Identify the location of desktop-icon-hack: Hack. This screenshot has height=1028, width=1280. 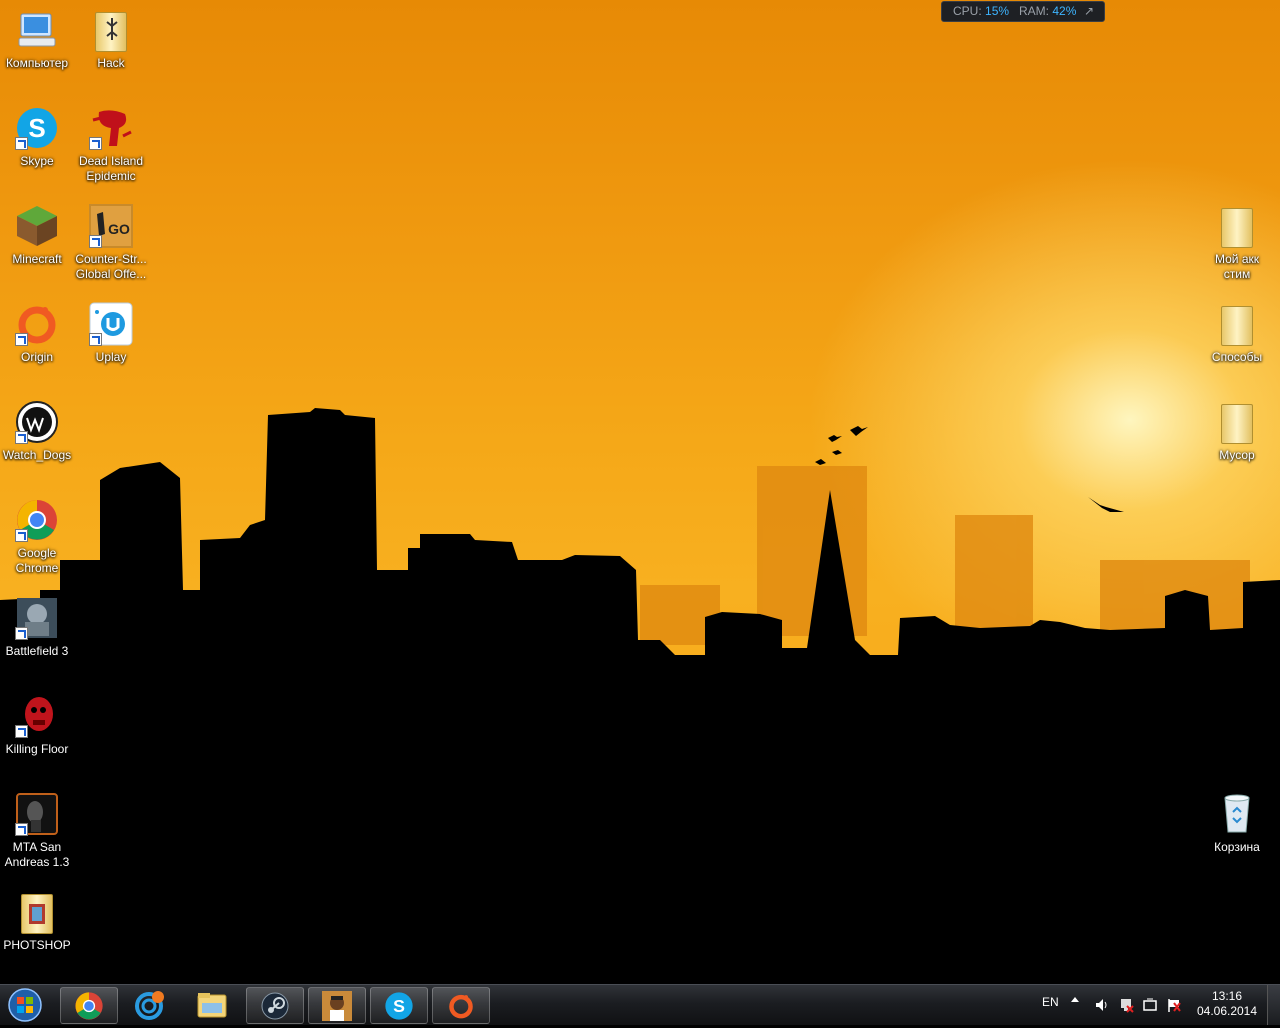
(111, 39).